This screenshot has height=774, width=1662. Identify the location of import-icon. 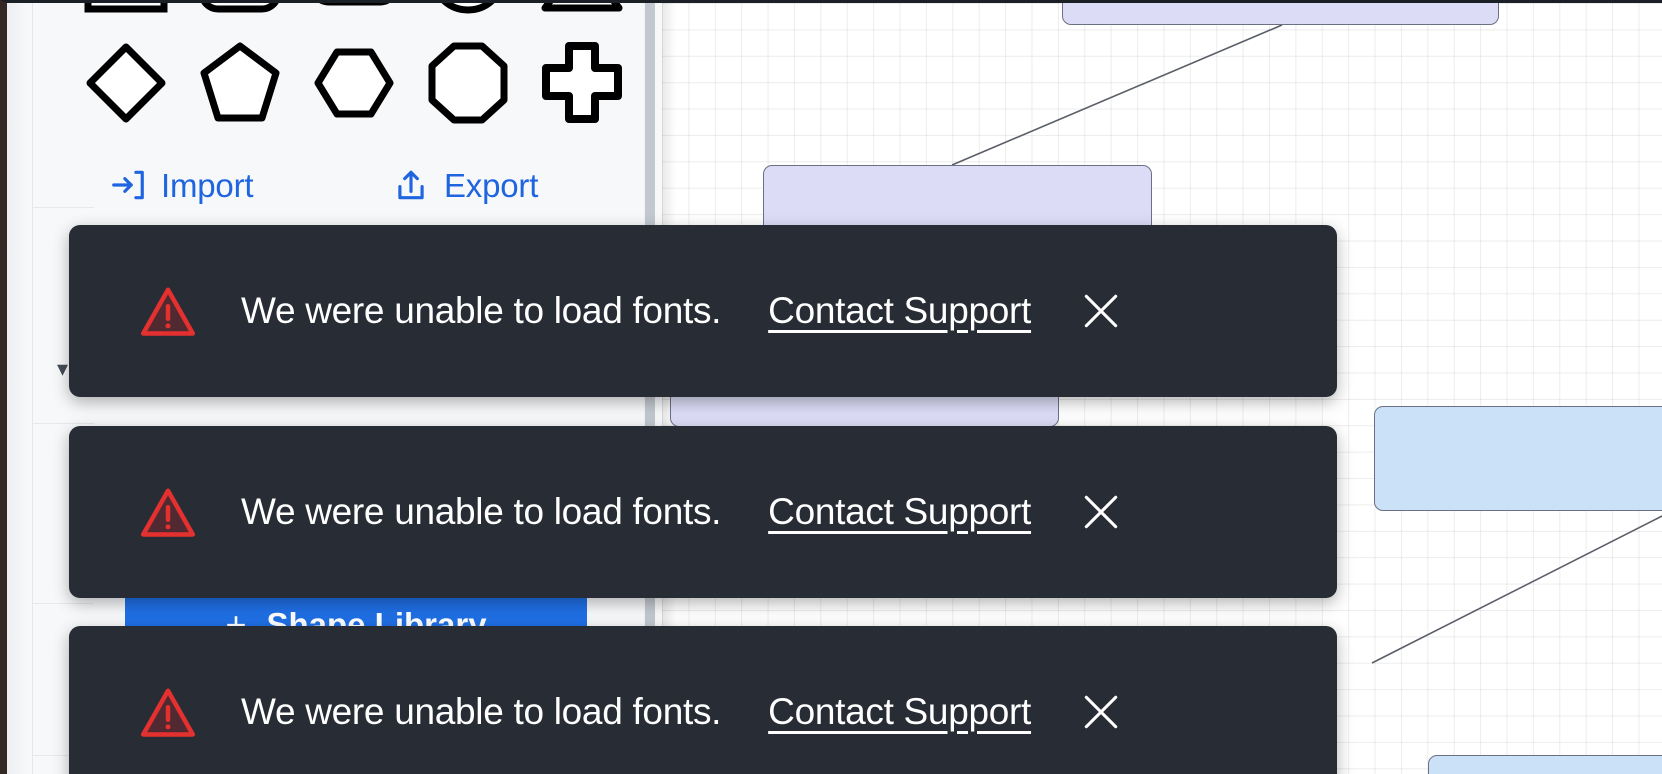
(128, 185).